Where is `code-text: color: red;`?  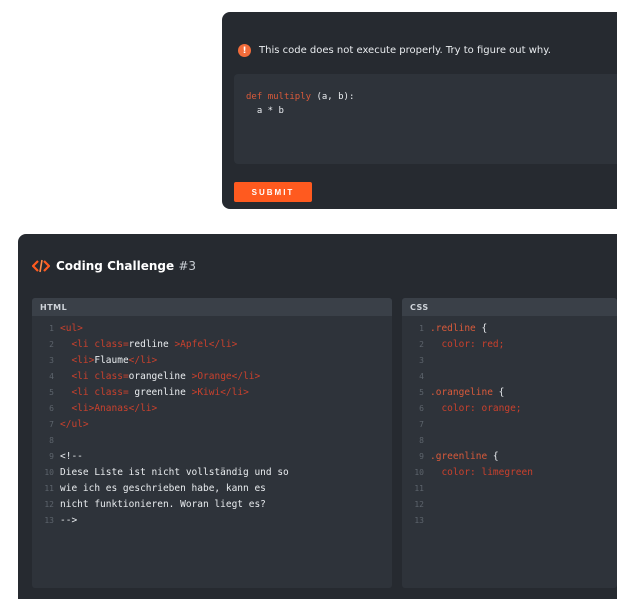
code-text: color: red; is located at coordinates (467, 344).